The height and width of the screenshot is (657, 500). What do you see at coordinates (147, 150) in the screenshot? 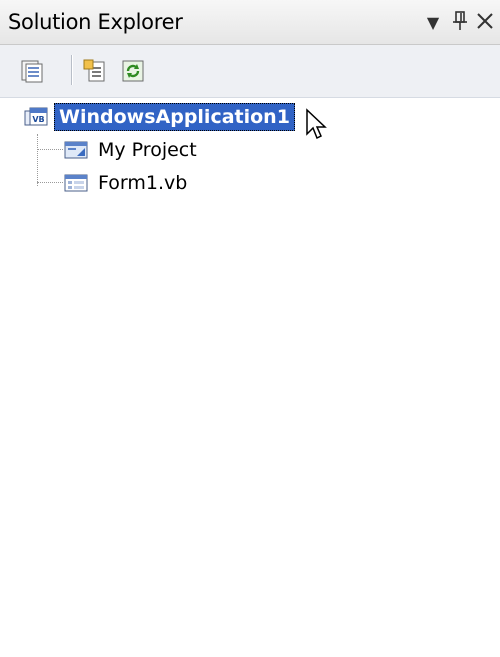
I see `tree-node-label: My Project` at bounding box center [147, 150].